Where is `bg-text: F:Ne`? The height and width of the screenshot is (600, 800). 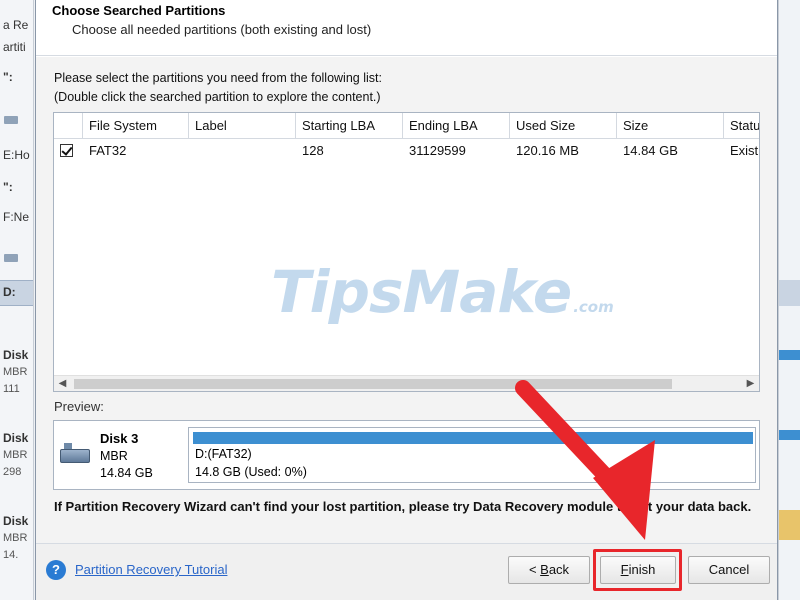 bg-text: F:Ne is located at coordinates (16, 217).